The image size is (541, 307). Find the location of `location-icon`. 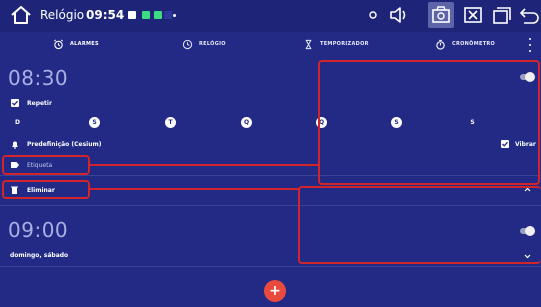

location-icon is located at coordinates (373, 15).